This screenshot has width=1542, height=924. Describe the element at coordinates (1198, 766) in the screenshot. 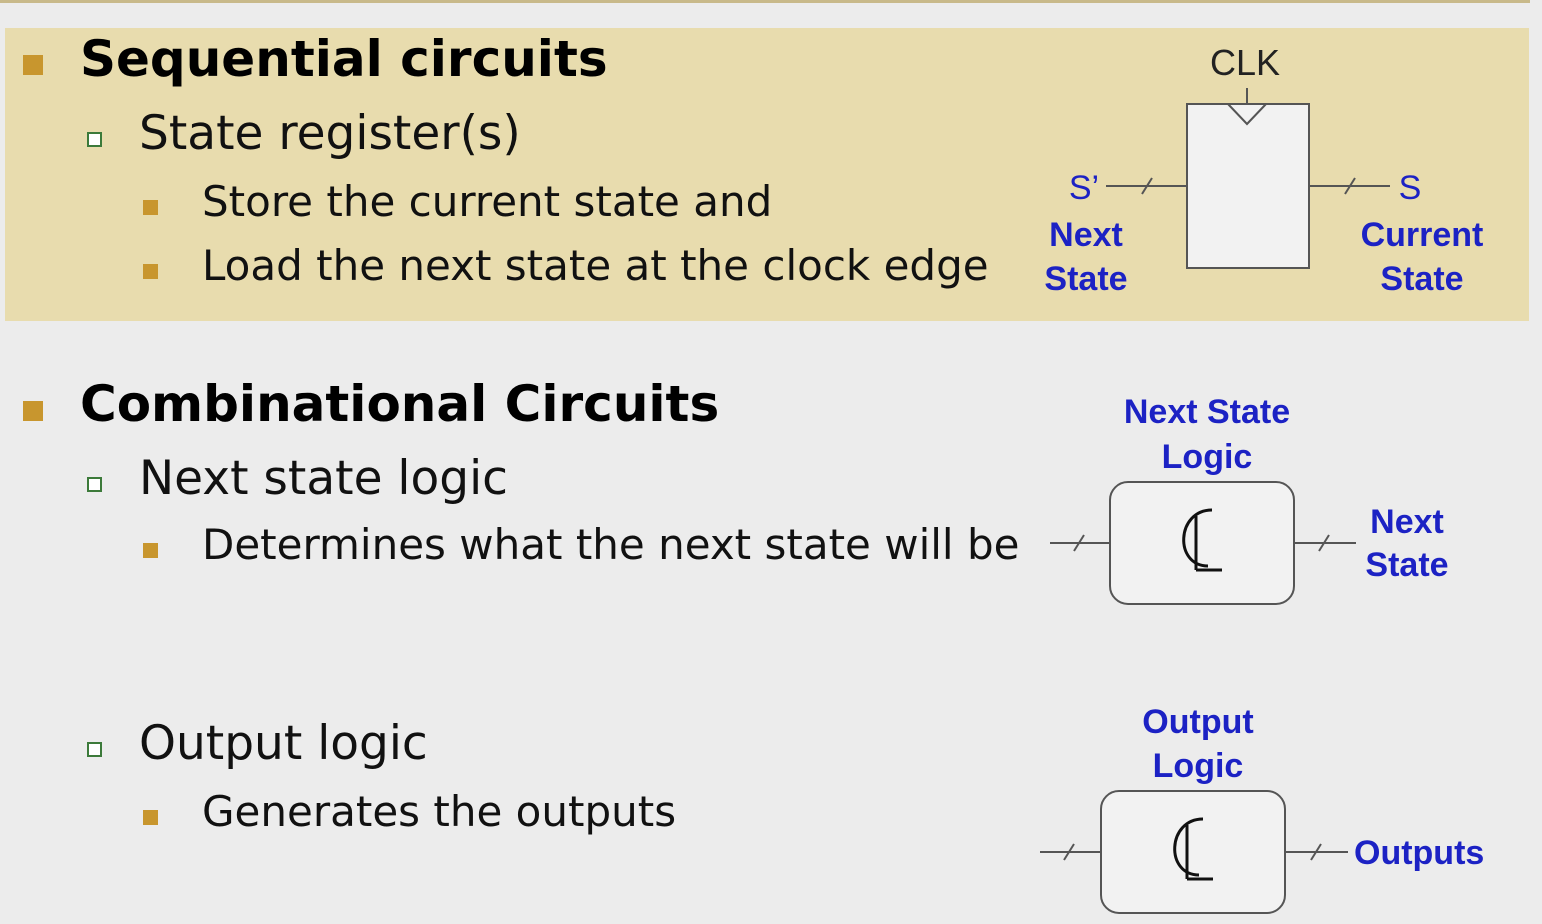

I see `output-logic-title-line-2: Logic` at that location.